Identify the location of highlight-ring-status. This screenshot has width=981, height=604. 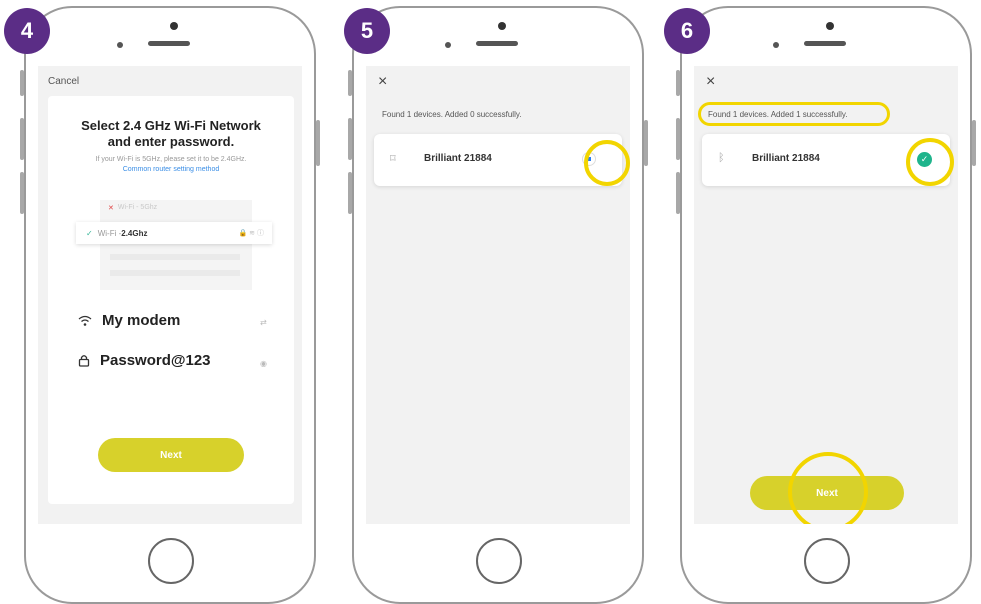
(794, 114).